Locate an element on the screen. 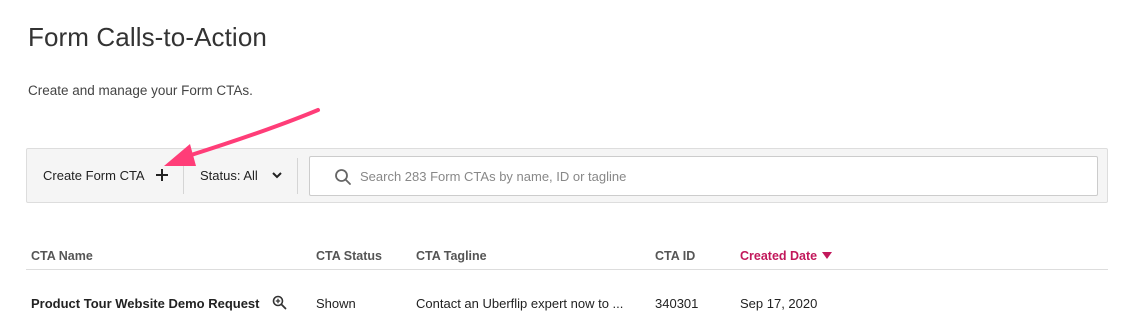 The image size is (1126, 327). zoom-in-icon is located at coordinates (279, 302).